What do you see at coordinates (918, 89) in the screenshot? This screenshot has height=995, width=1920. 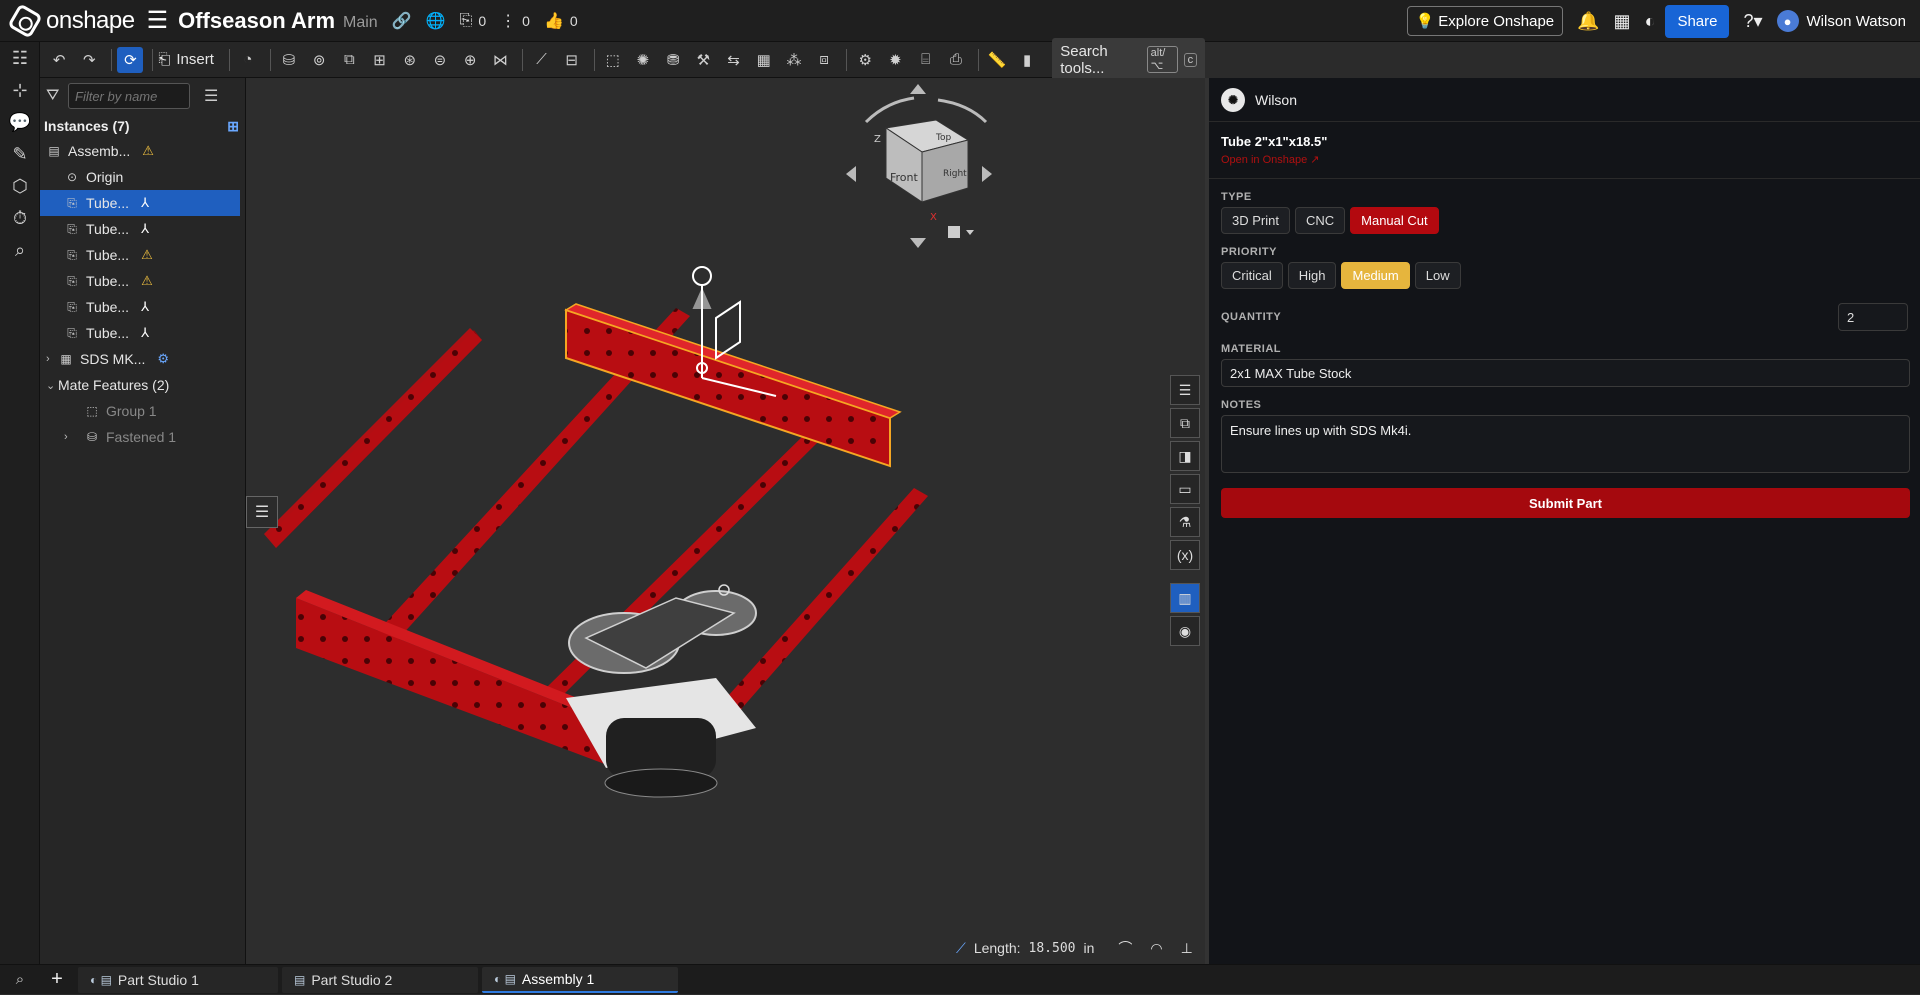 I see `rotate-up-icon` at bounding box center [918, 89].